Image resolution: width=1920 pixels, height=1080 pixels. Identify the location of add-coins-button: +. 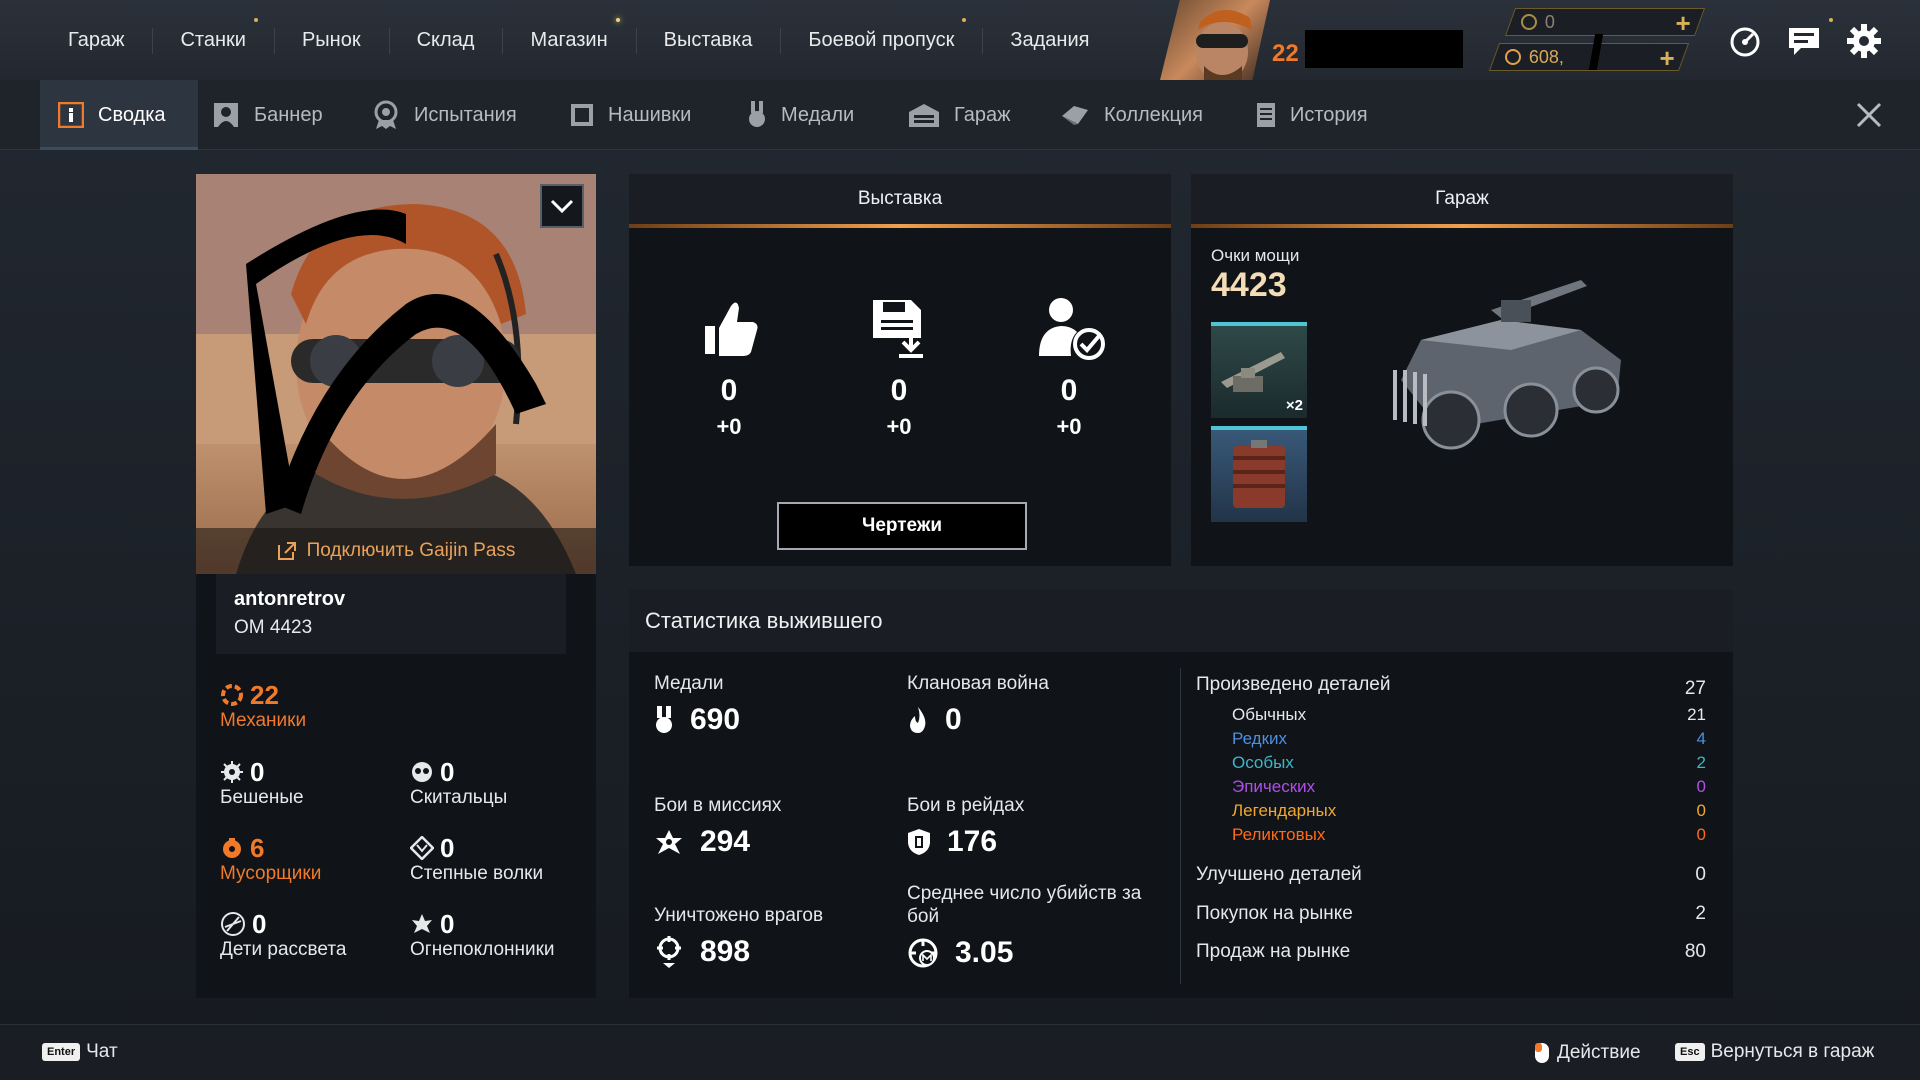
(1682, 23).